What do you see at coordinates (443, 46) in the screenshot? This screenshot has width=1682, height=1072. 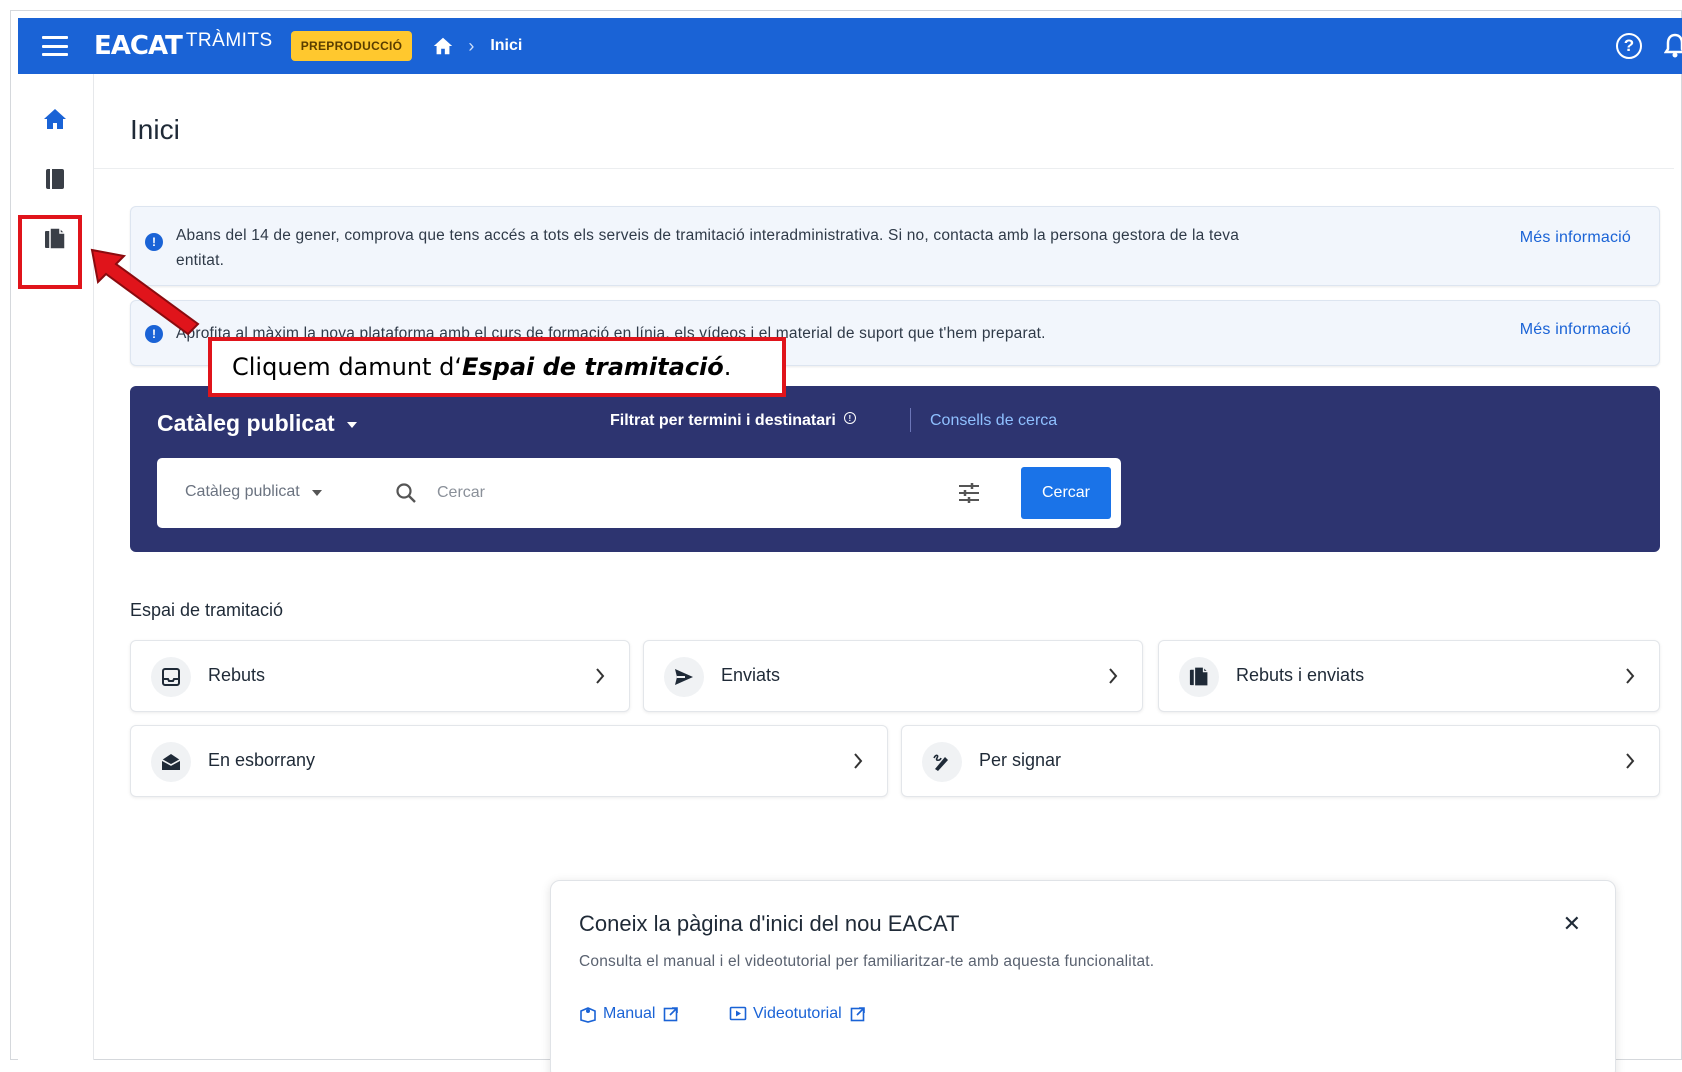 I see `breadcrumb-home-icon` at bounding box center [443, 46].